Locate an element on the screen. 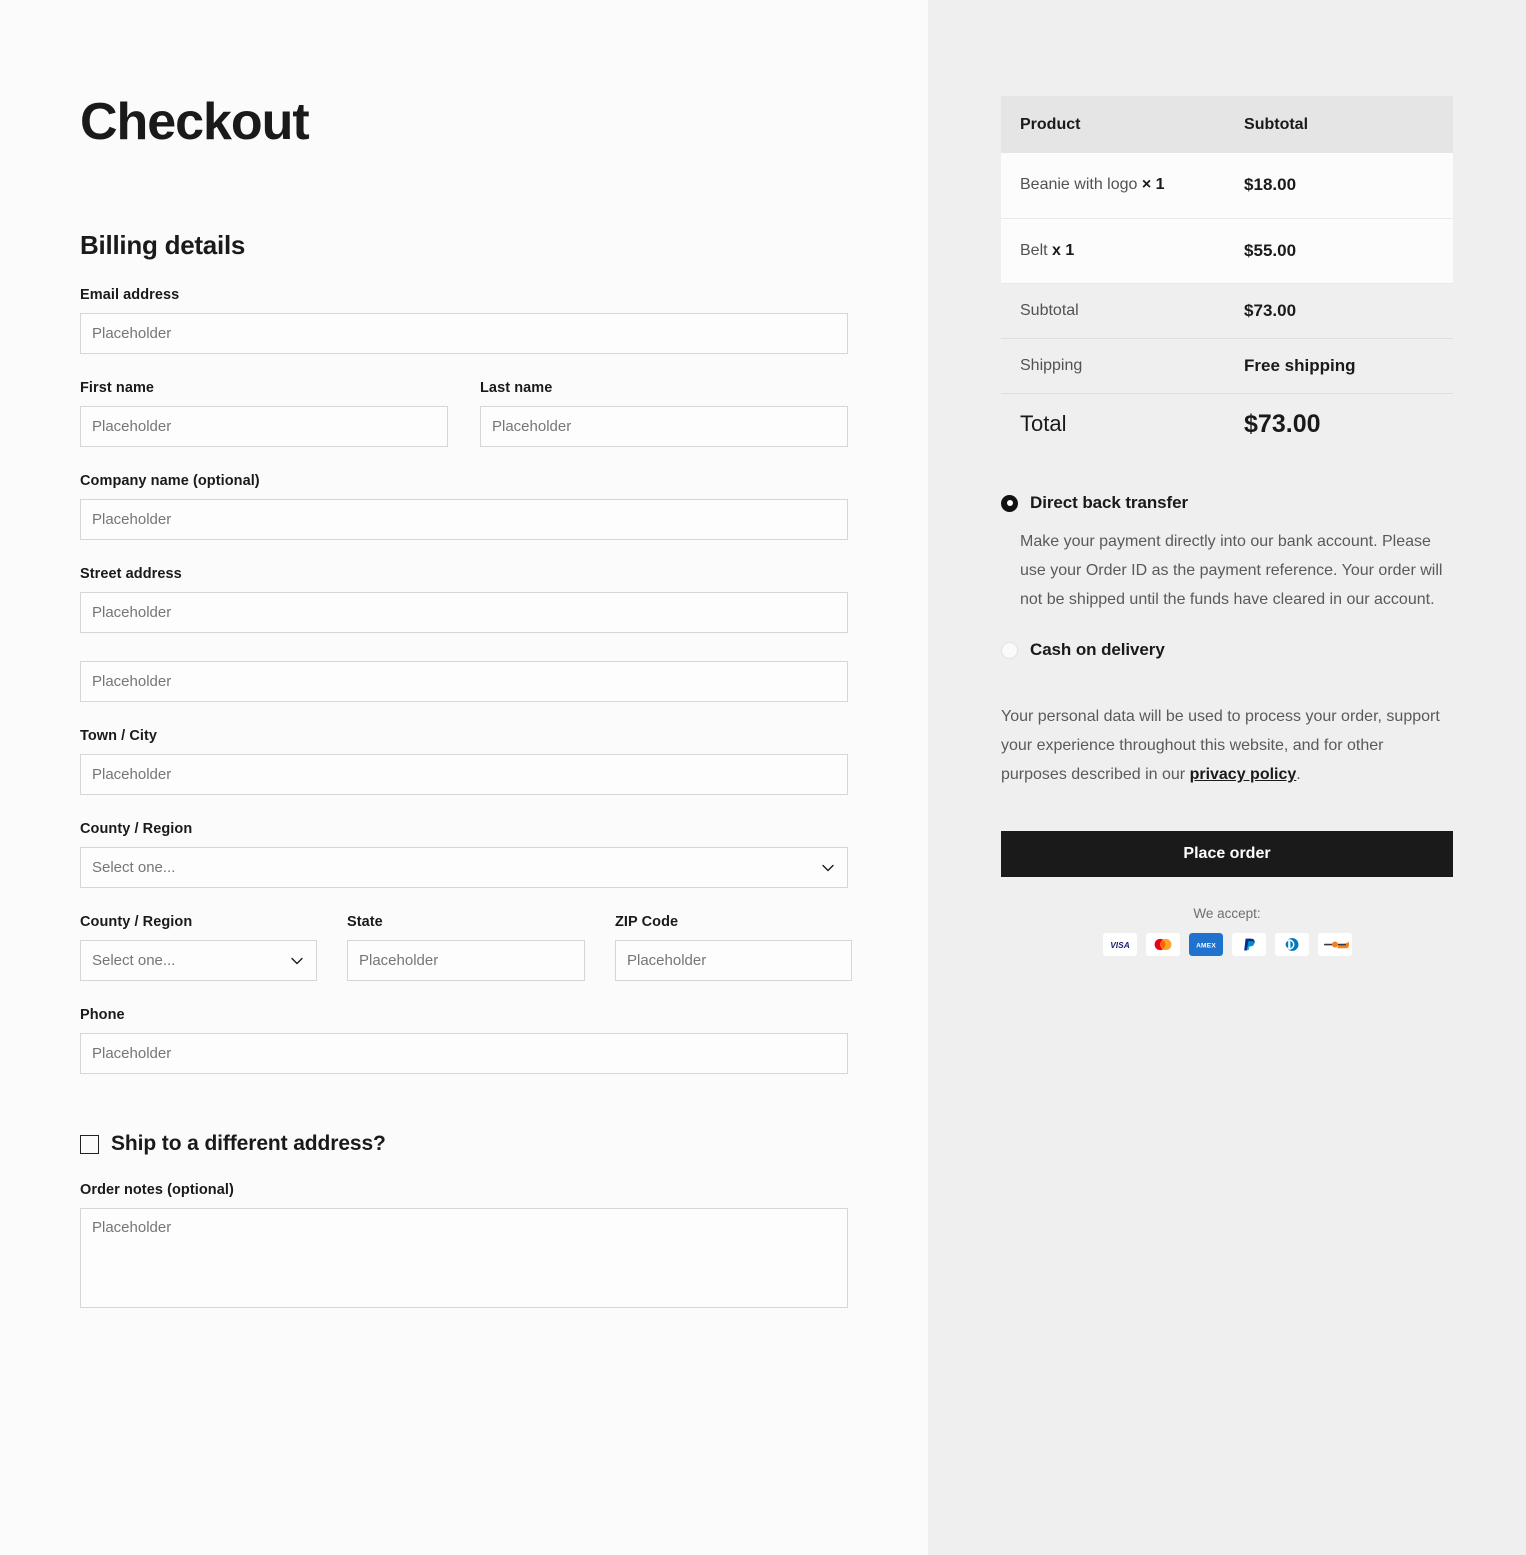 The width and height of the screenshot is (1526, 1555). first-name-field-group: First name is located at coordinates (264, 413).